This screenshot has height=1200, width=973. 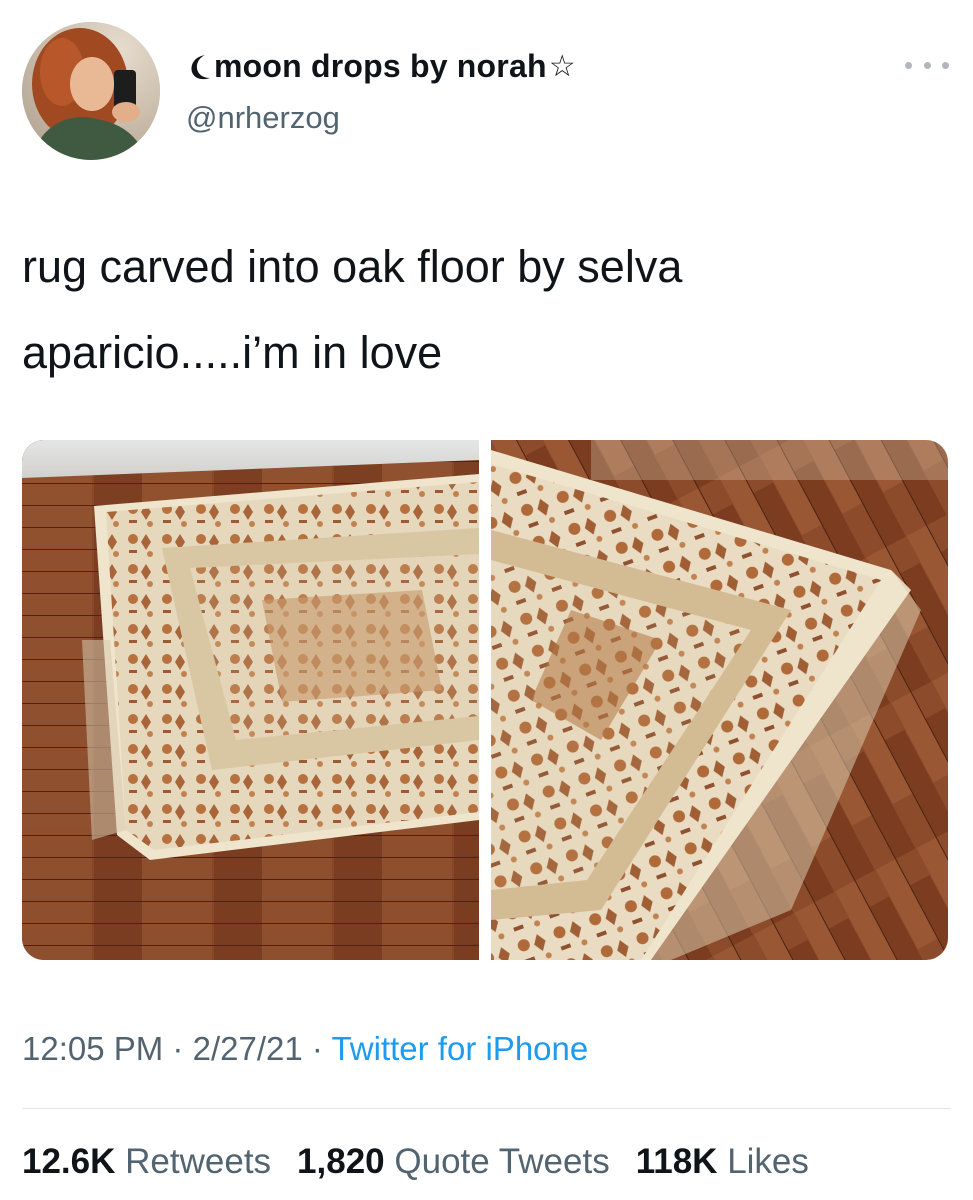 What do you see at coordinates (459, 1048) in the screenshot?
I see `tweet-source-link: Twitter for iPhone` at bounding box center [459, 1048].